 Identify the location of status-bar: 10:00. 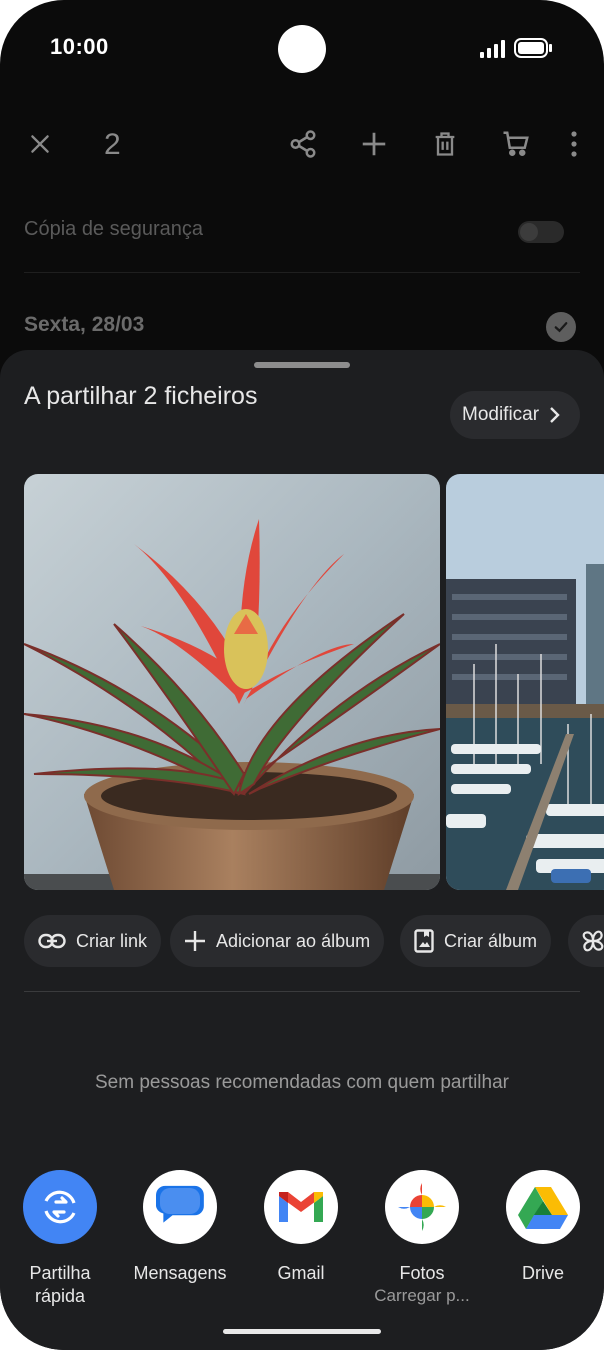
(302, 50).